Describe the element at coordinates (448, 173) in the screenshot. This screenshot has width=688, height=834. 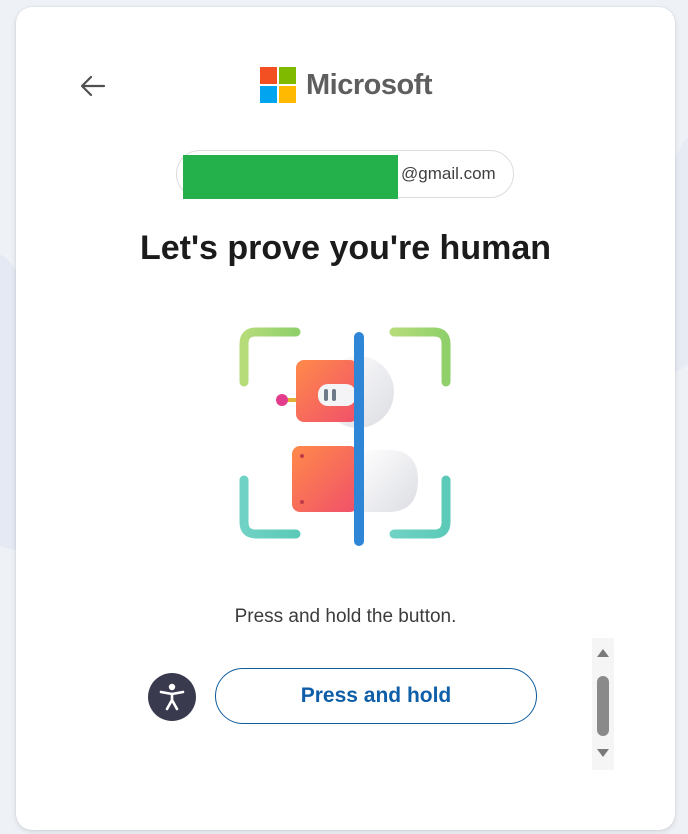
I see `email-domain: @gmail.com` at that location.